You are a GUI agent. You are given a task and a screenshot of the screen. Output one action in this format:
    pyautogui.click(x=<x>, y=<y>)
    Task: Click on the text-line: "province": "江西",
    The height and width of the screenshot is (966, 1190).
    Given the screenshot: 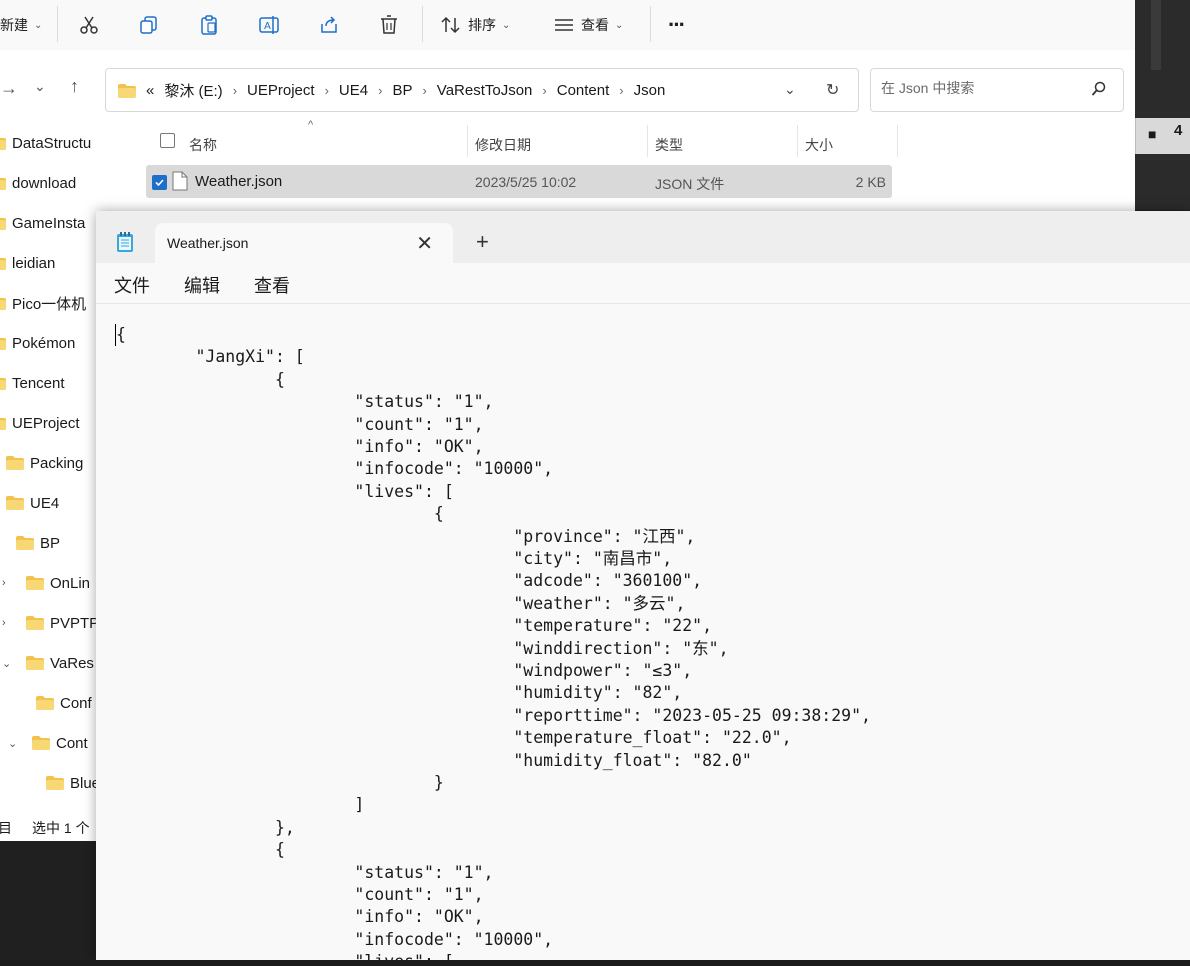 What is the action you would take?
    pyautogui.click(x=406, y=536)
    